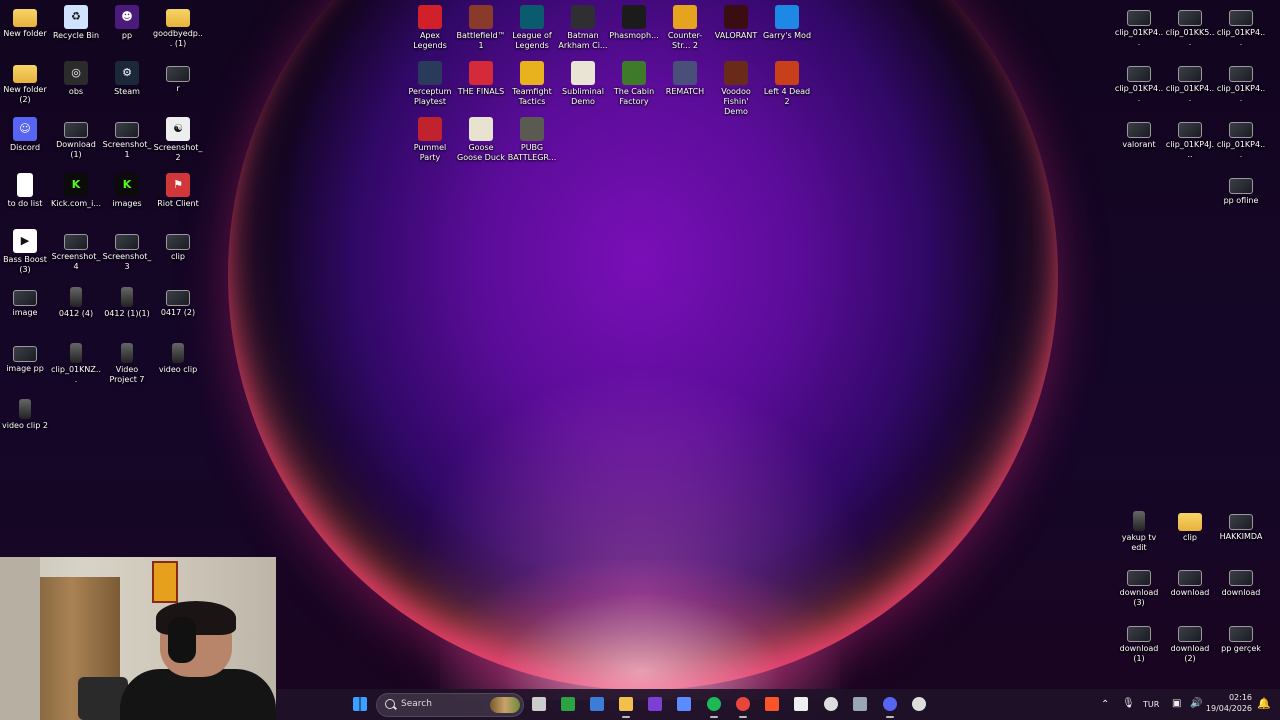  Describe the element at coordinates (1241, 533) in the screenshot. I see `desktop-icon-right-bottom: HAKKIMDA` at that location.